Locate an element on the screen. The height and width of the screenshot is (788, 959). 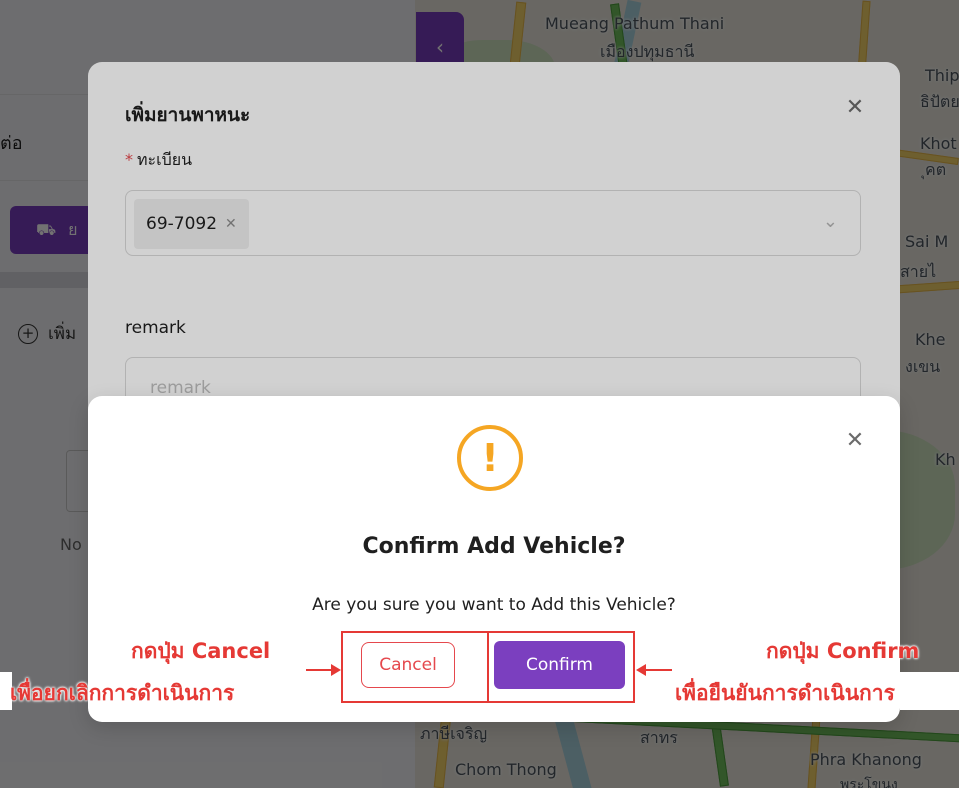
cancel-annotation-line2: เพื่อยกเลิกการดำเนินการ is located at coordinates (122, 693).